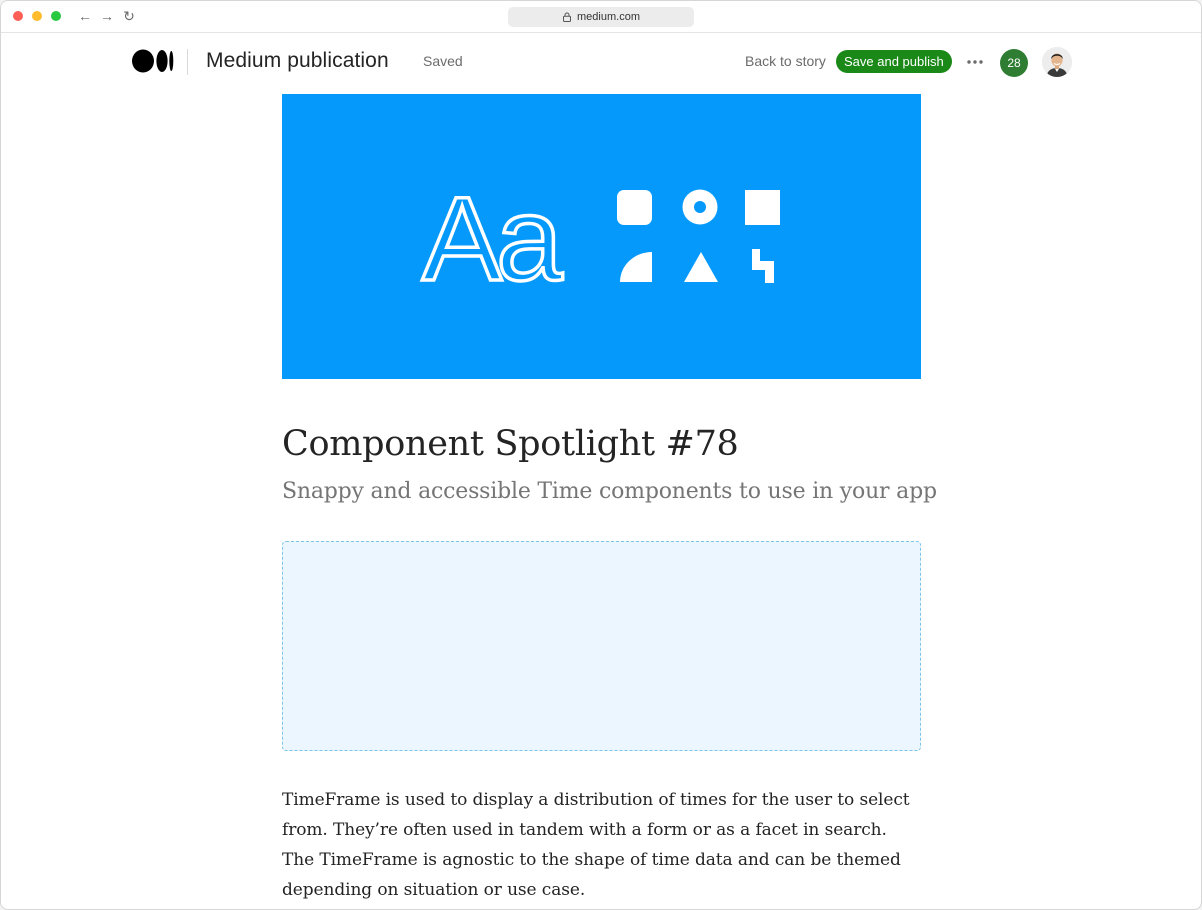 The image size is (1202, 910). I want to click on user-avatar, so click(1057, 62).